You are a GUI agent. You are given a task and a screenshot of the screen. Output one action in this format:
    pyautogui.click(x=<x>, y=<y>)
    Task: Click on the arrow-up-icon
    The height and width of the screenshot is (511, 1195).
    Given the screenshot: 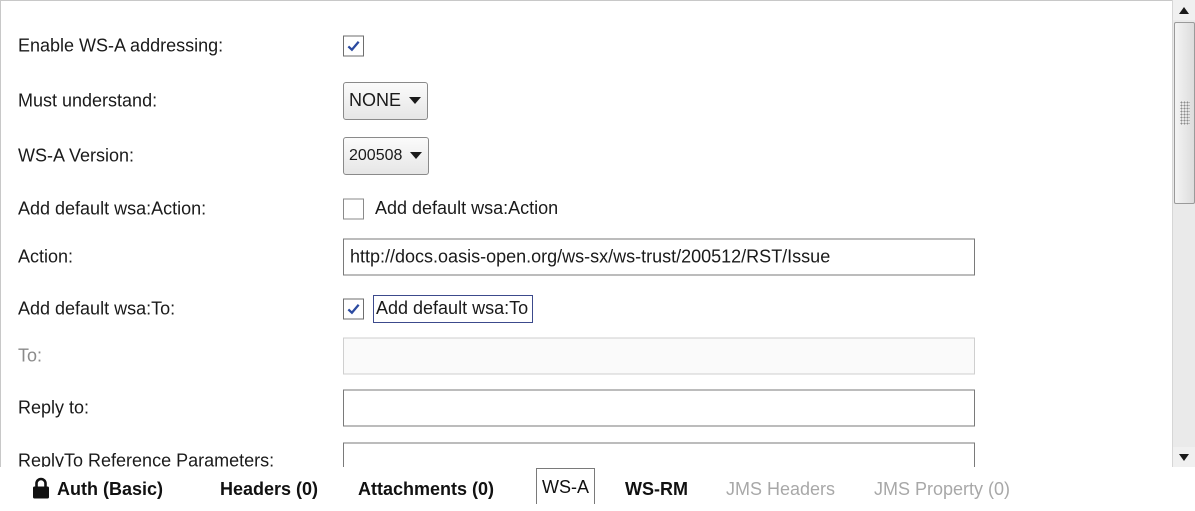 What is the action you would take?
    pyautogui.click(x=1184, y=10)
    